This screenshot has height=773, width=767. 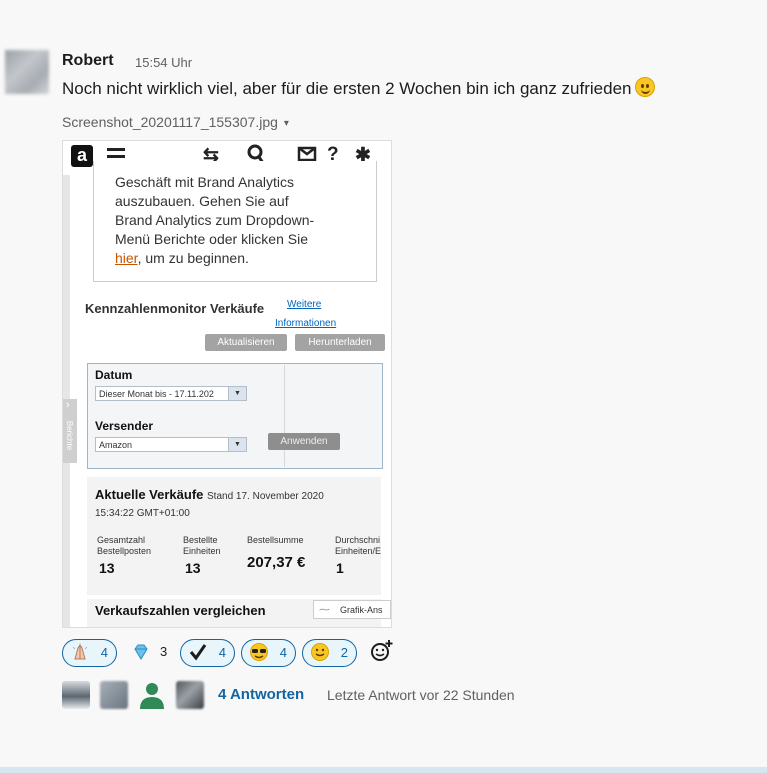 What do you see at coordinates (150, 653) in the screenshot?
I see `reaction-gem: 3` at bounding box center [150, 653].